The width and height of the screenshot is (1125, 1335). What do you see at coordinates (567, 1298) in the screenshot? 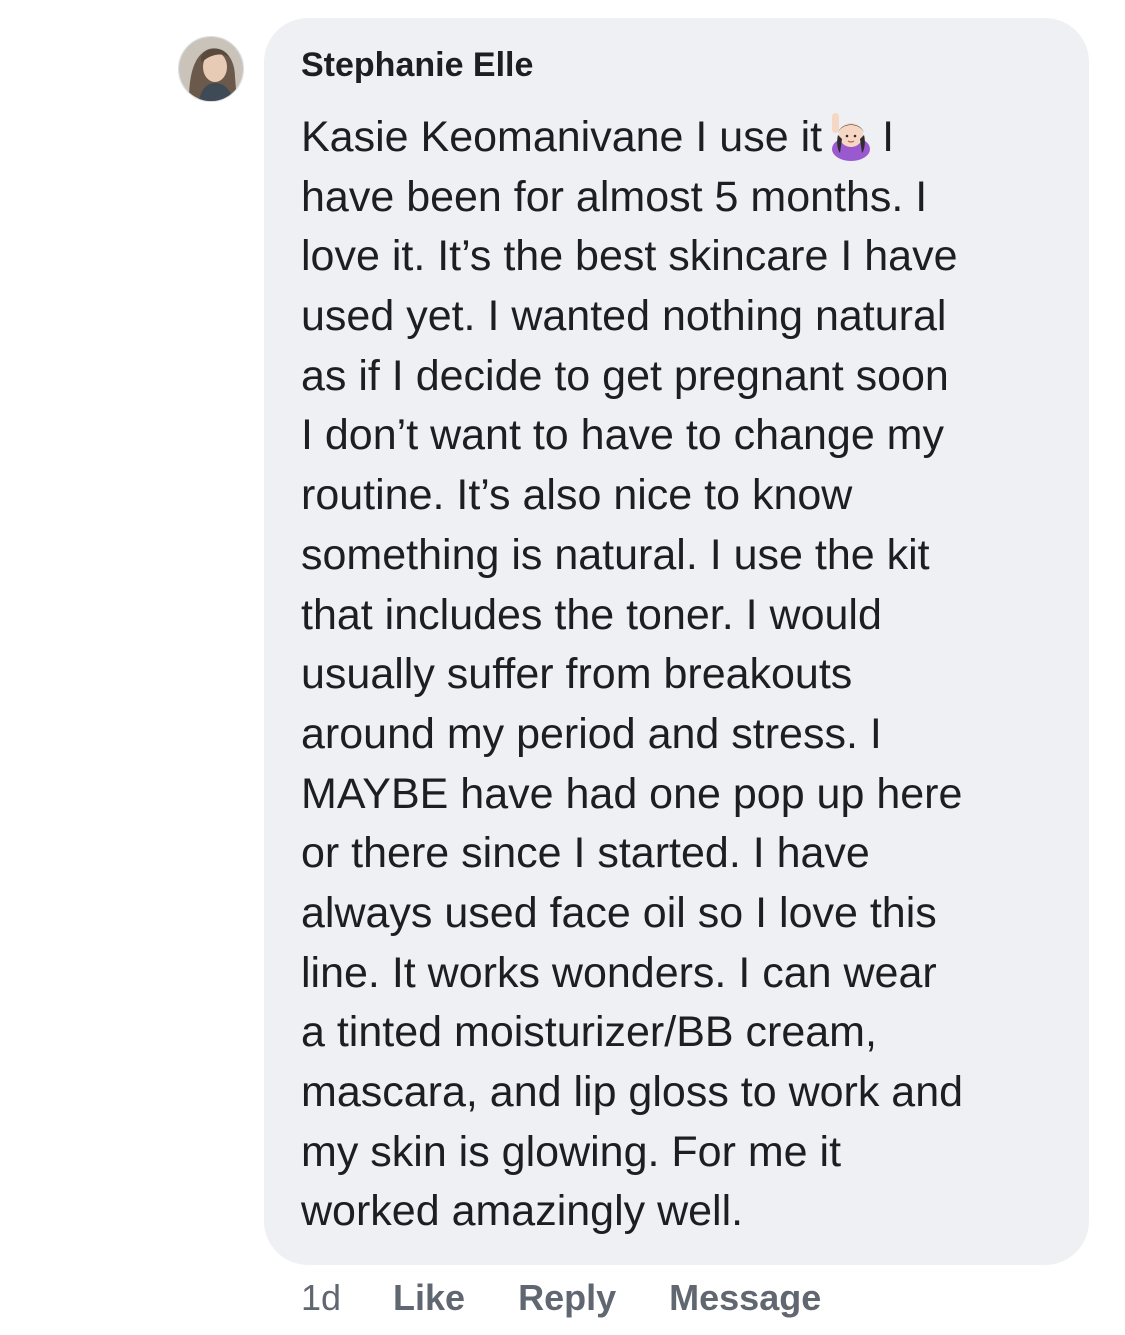
I see `reply-button: Reply` at bounding box center [567, 1298].